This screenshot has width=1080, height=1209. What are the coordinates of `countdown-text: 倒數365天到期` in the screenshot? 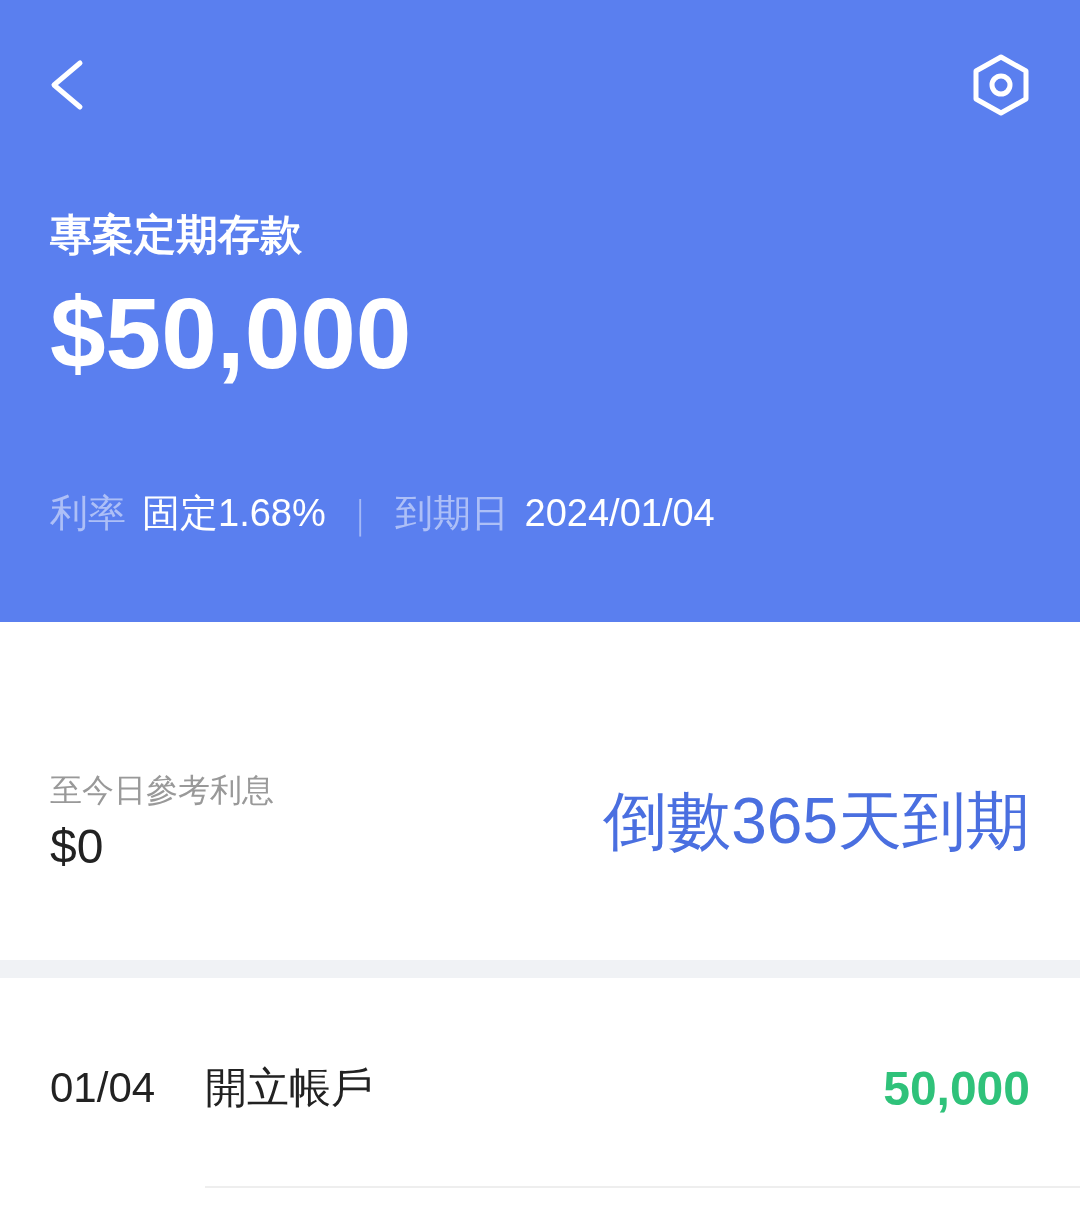 It's located at (816, 821).